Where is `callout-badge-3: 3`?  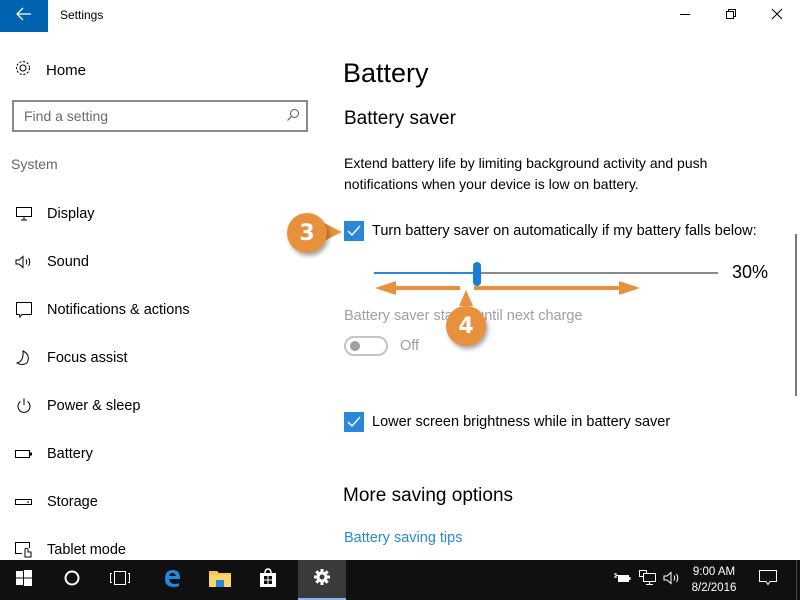
callout-badge-3: 3 is located at coordinates (307, 233).